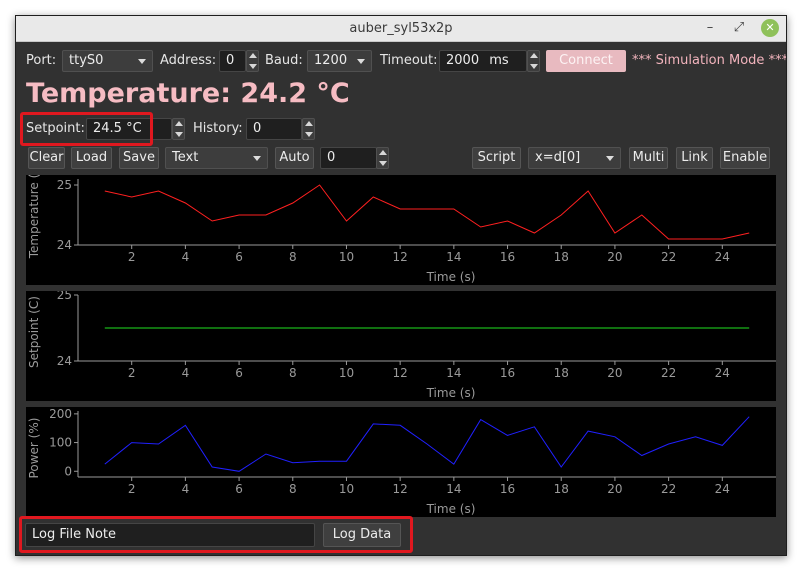 This screenshot has height=572, width=802. I want to click on log-data-button: Log Data, so click(362, 535).